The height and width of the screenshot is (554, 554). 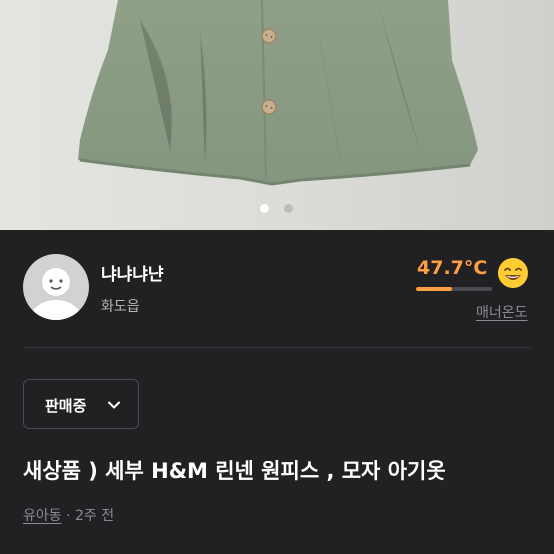 I want to click on sale-status-label: 판매중, so click(x=66, y=406).